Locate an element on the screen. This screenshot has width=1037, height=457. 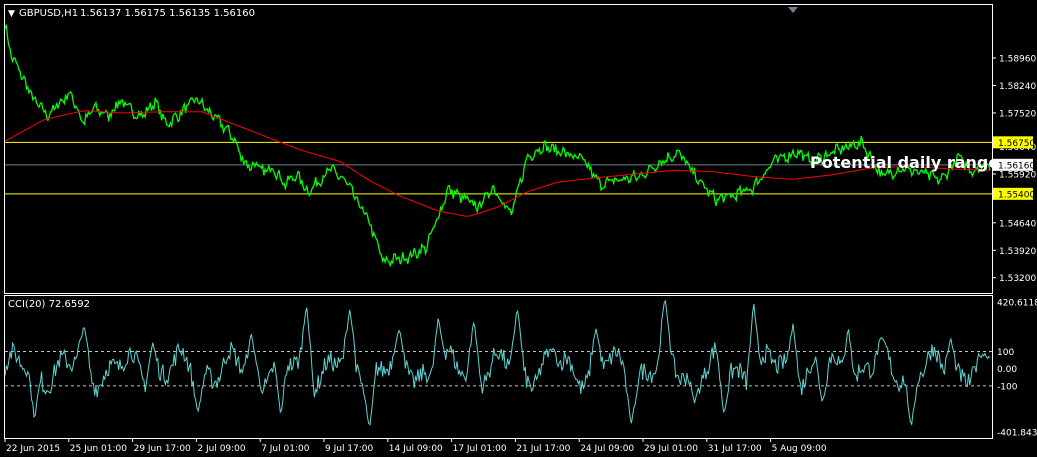
cci-tick-label: 420.6118 is located at coordinates (1017, 304).